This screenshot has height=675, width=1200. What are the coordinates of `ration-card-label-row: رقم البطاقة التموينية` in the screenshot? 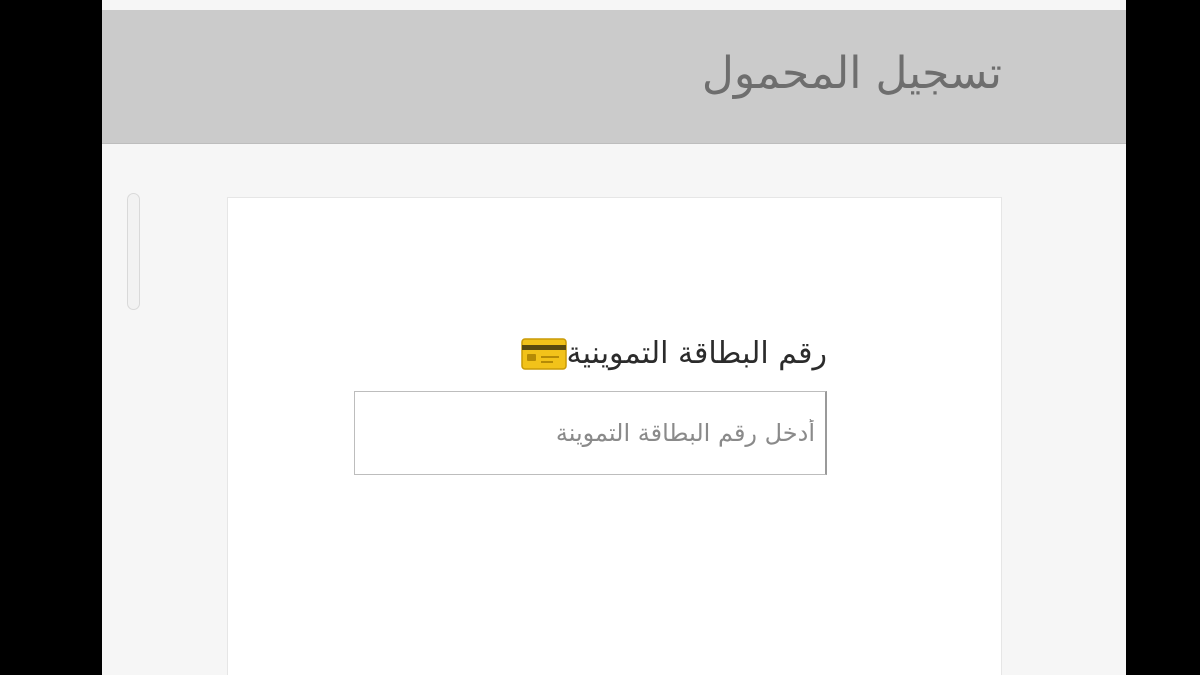 It's located at (666, 354).